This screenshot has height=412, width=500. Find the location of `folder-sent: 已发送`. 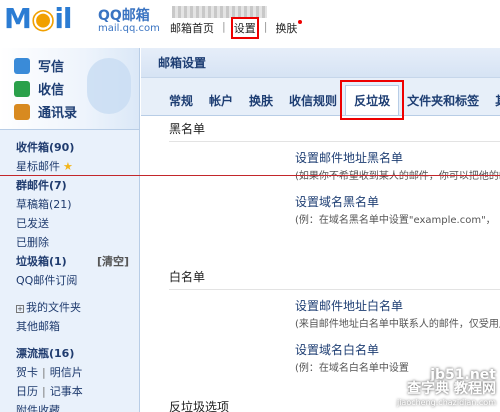

folder-sent: 已发送 is located at coordinates (77, 223).